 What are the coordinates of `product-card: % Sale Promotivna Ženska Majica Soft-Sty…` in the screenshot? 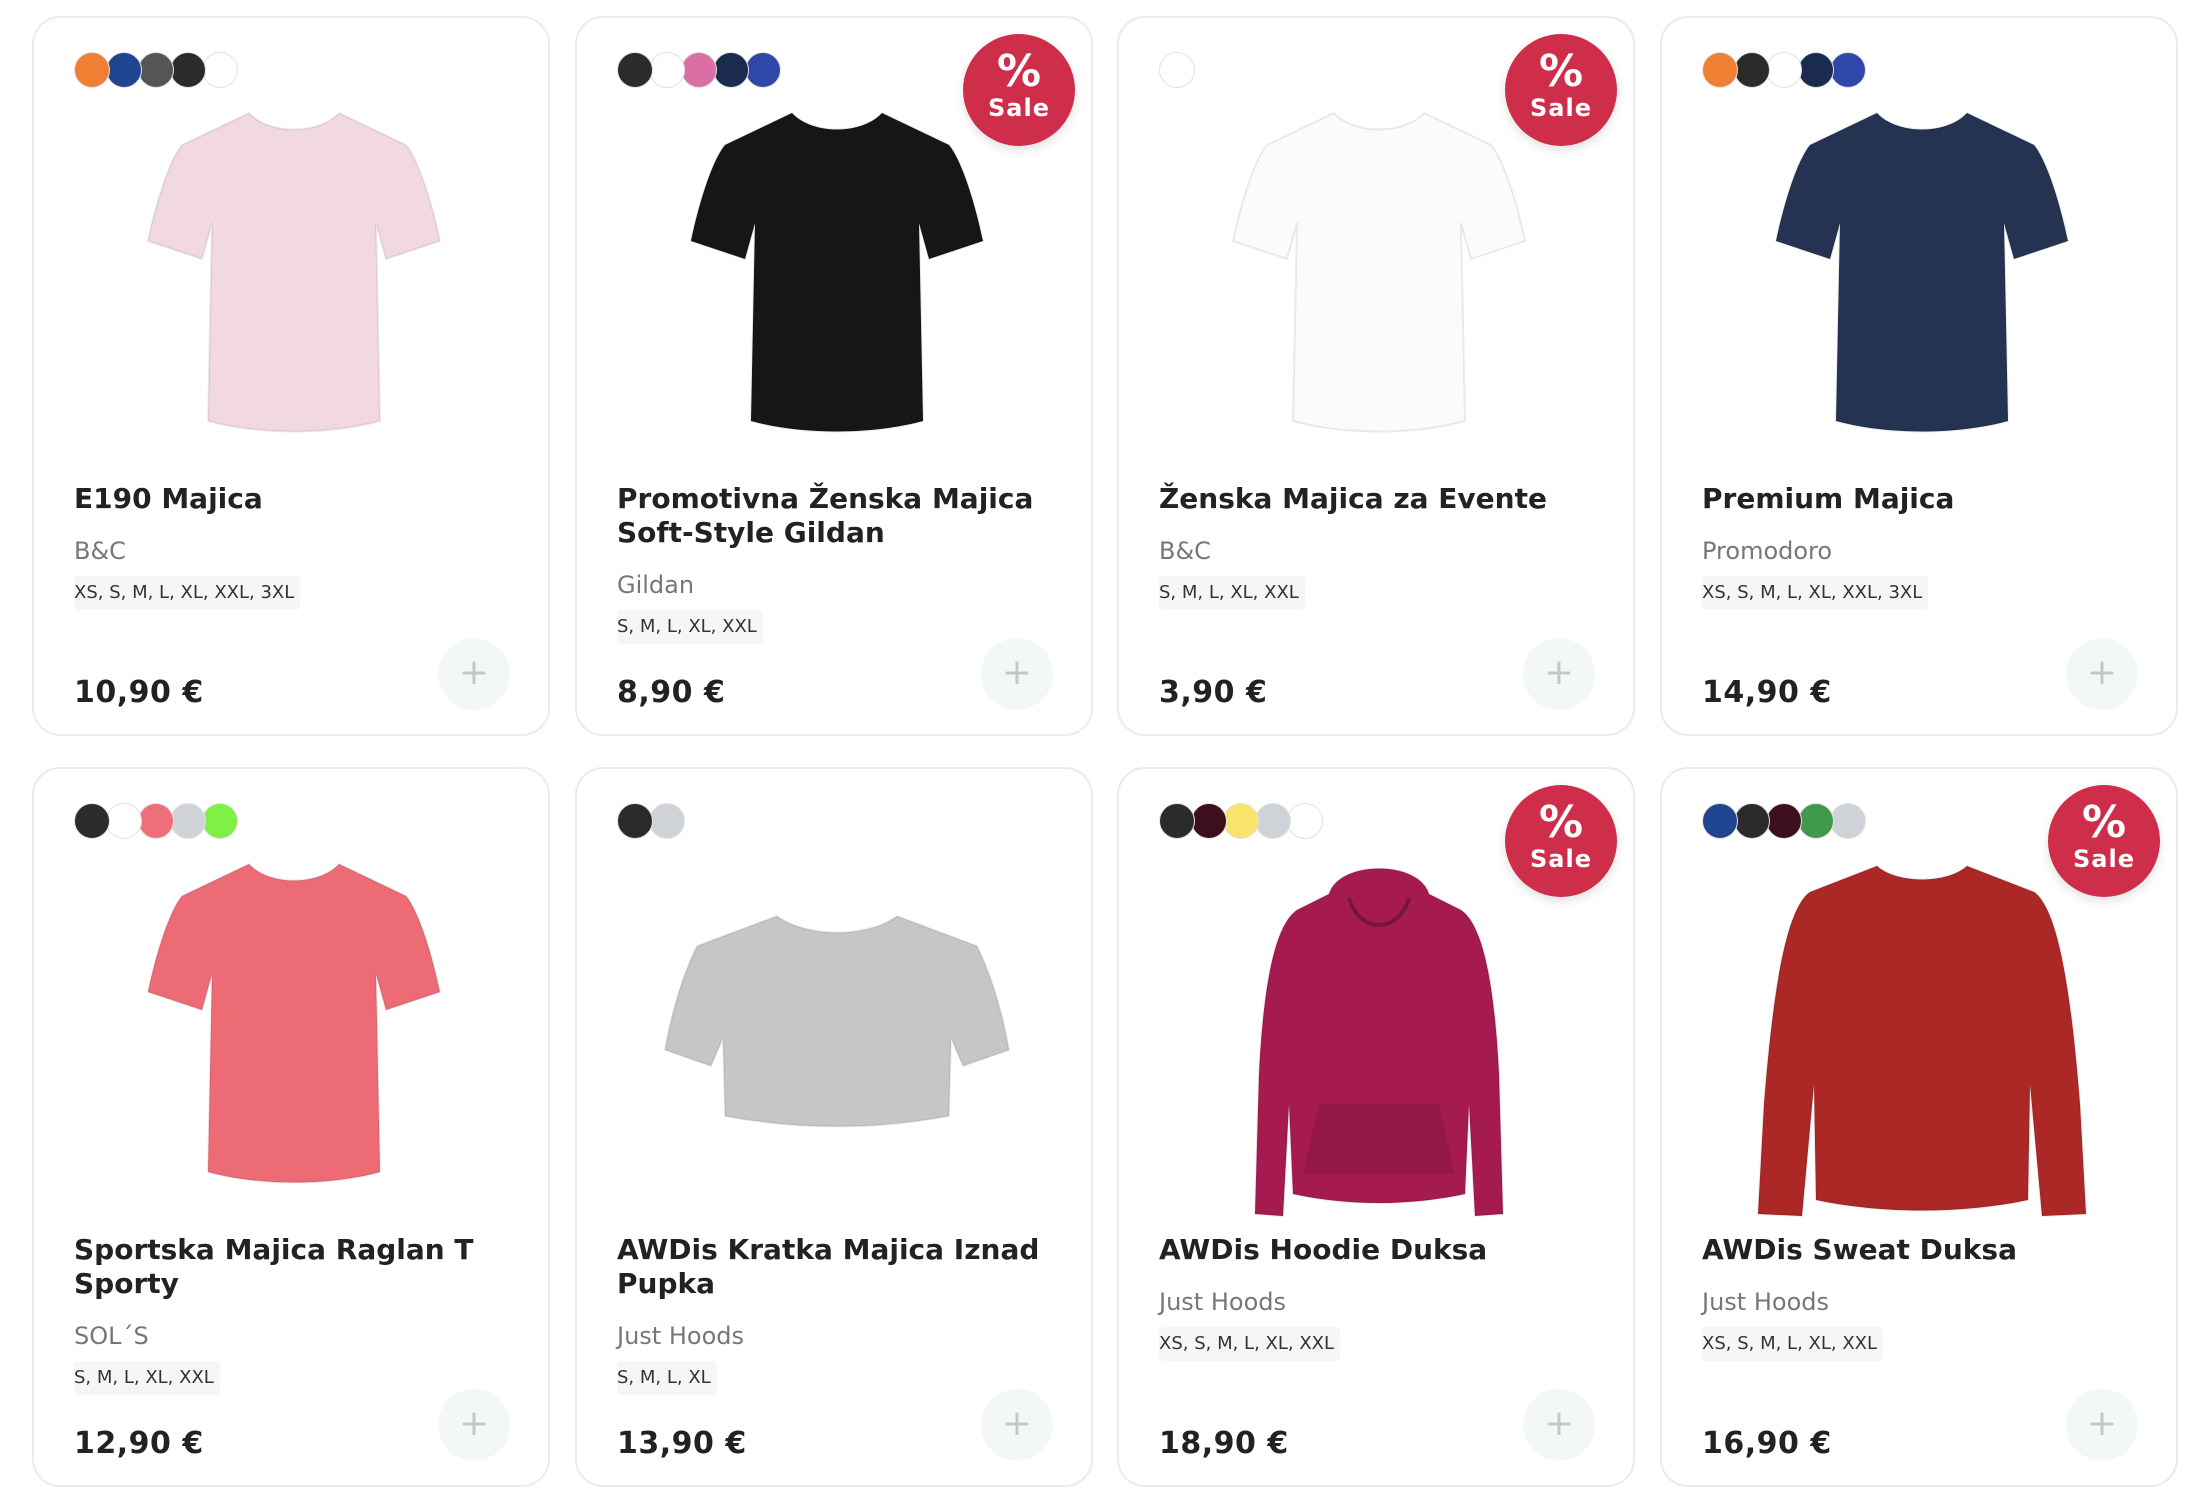 It's located at (834, 376).